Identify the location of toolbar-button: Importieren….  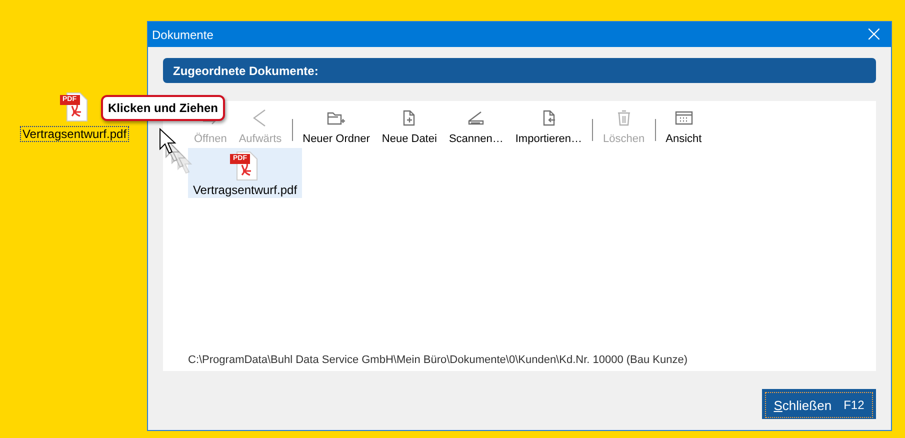
(548, 127).